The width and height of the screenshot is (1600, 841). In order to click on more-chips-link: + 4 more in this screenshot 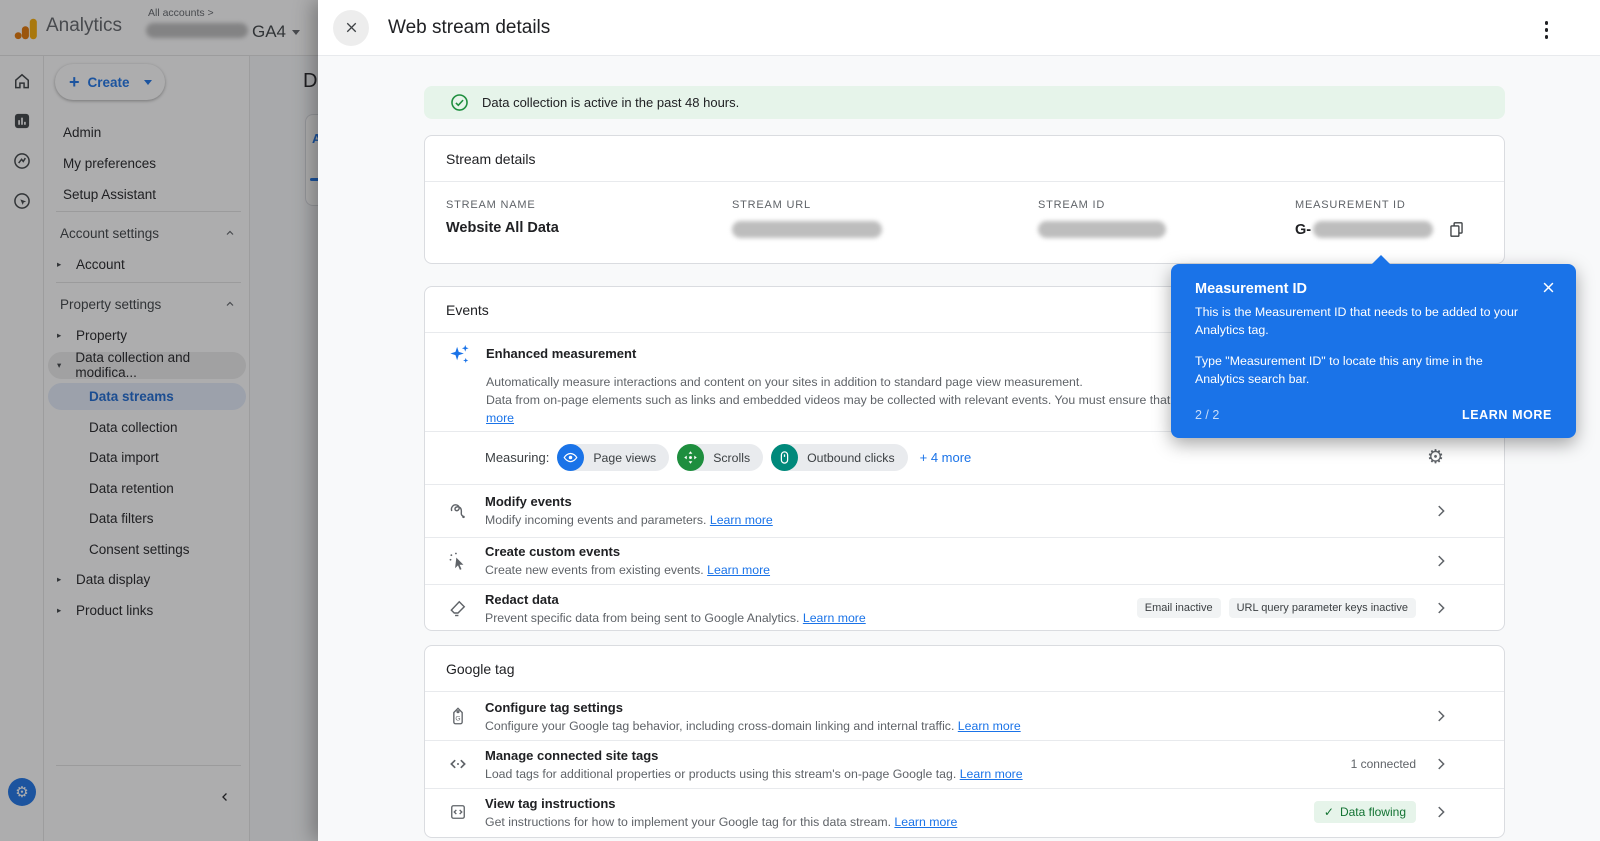, I will do `click(946, 457)`.